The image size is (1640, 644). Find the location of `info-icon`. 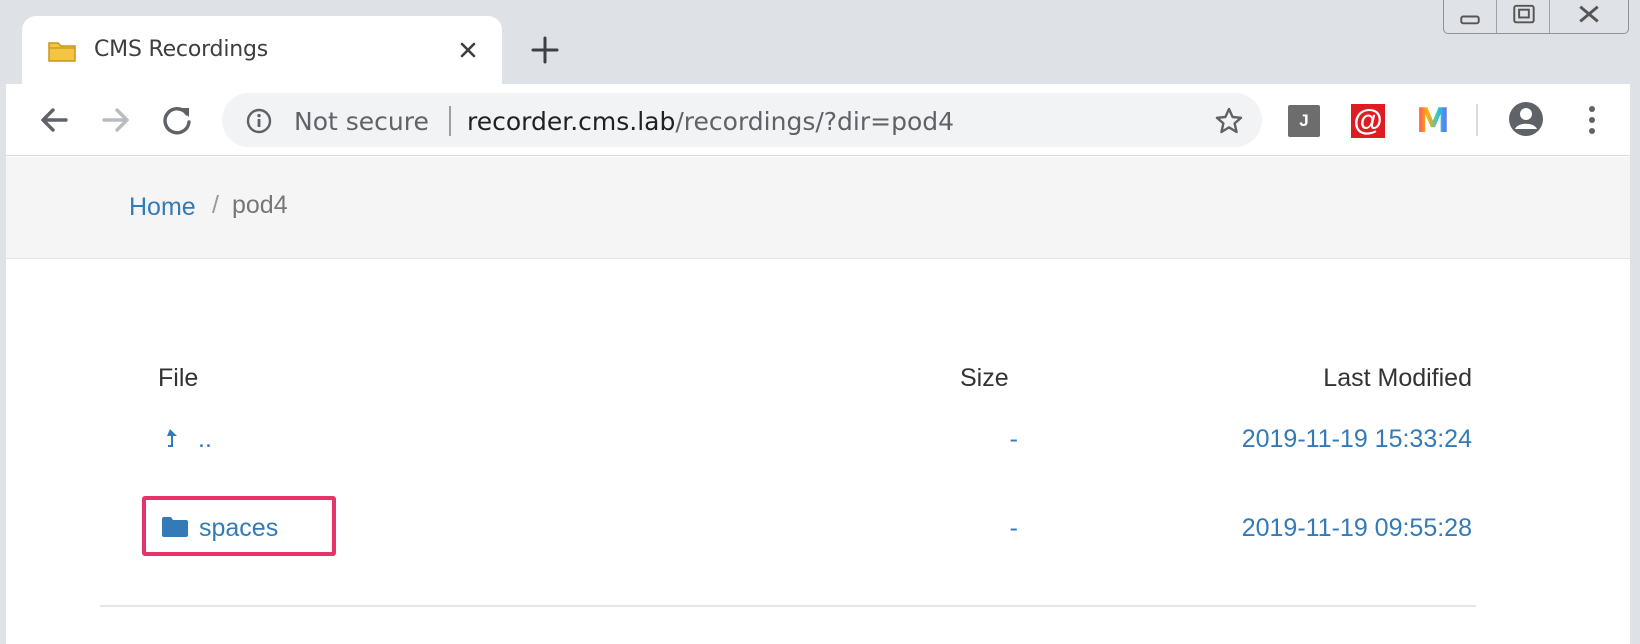

info-icon is located at coordinates (259, 121).